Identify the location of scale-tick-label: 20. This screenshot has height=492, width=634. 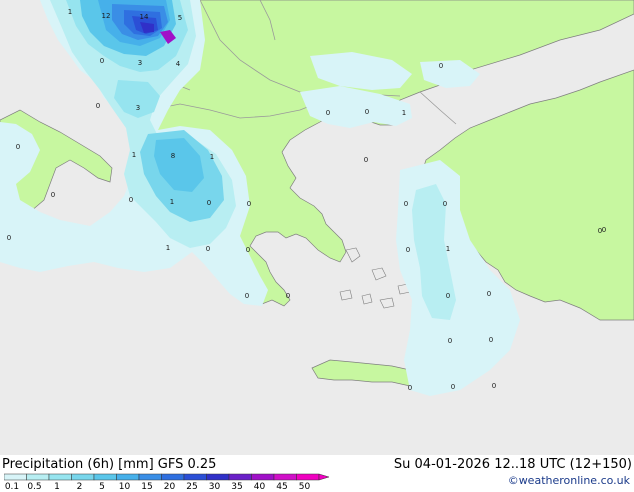
(169, 487).